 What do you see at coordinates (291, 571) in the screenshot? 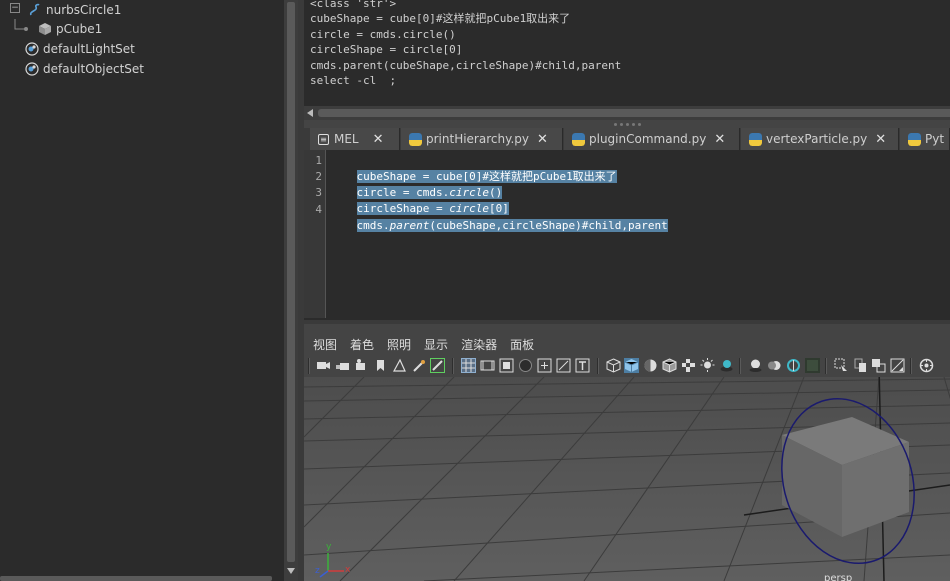
I see `scroll-down-arrow-icon` at bounding box center [291, 571].